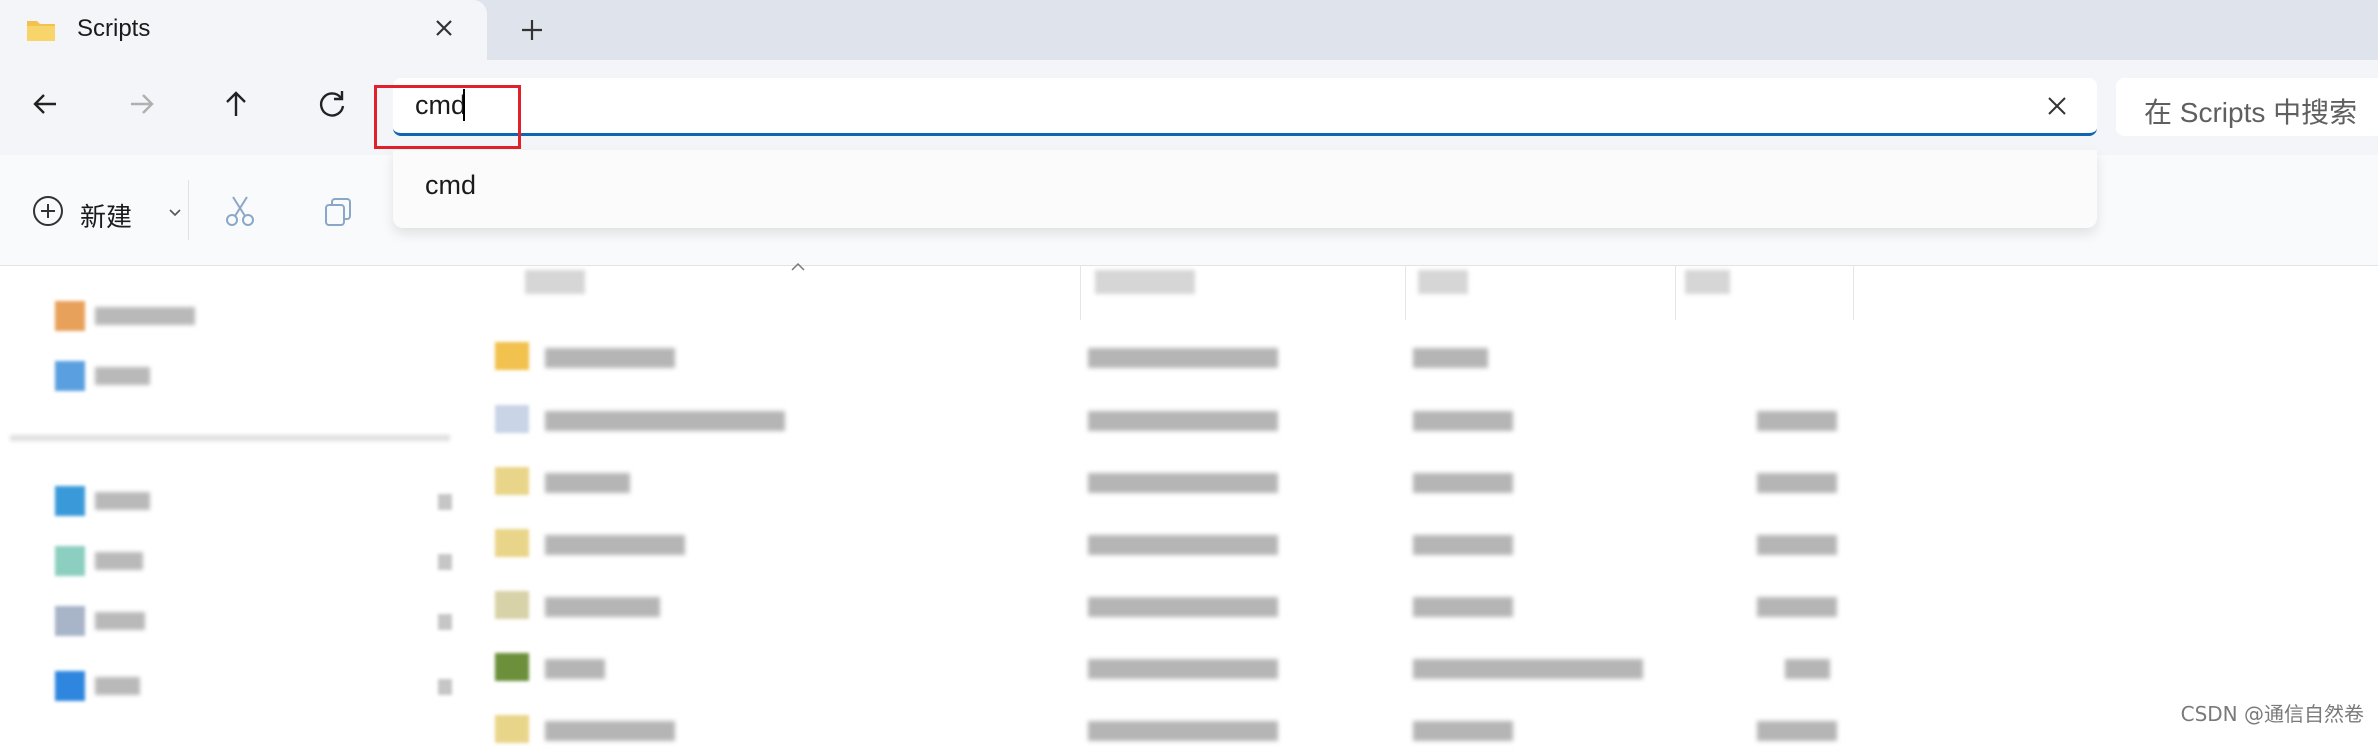  I want to click on back-button, so click(46, 104).